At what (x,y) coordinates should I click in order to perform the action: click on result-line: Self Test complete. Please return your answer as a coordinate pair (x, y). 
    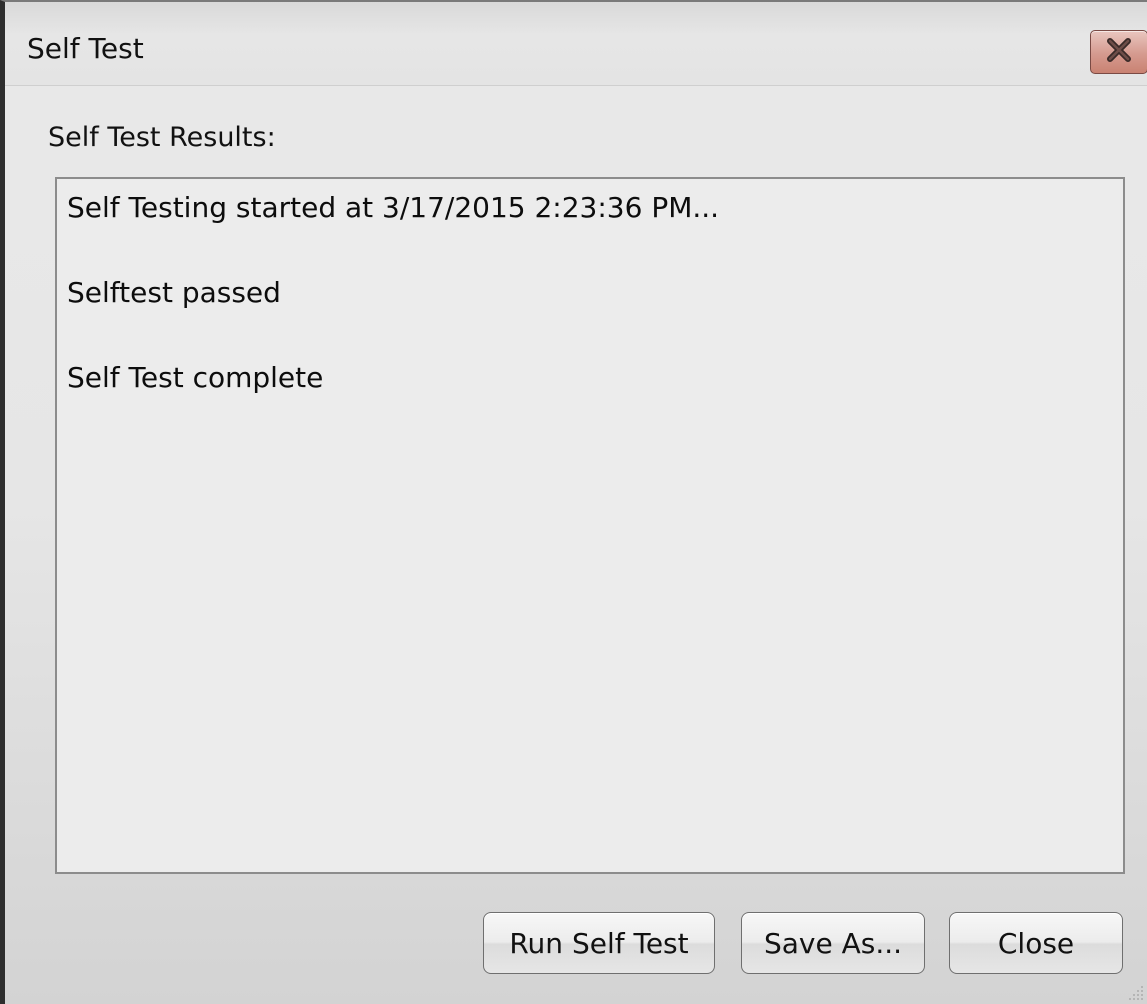
    Looking at the image, I should click on (195, 377).